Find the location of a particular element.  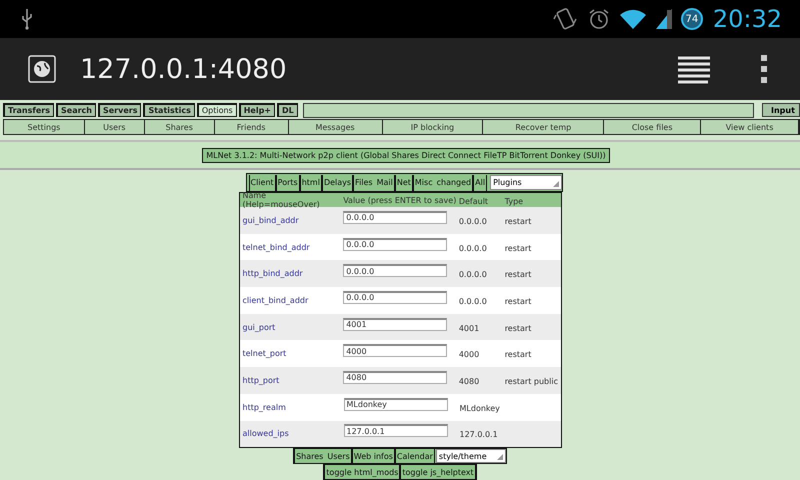

default-cell-text: 4001 is located at coordinates (469, 327).